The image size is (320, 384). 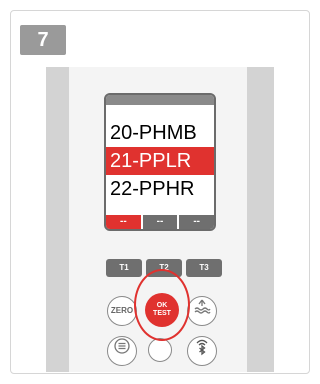 What do you see at coordinates (160, 350) in the screenshot?
I see `center-circle-button` at bounding box center [160, 350].